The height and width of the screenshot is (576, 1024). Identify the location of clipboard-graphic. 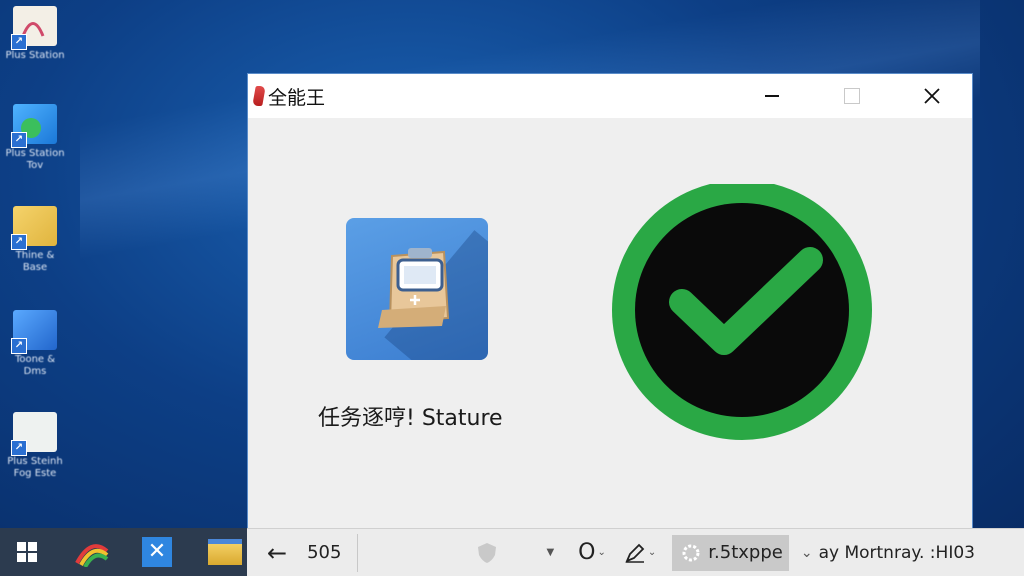
(414, 288).